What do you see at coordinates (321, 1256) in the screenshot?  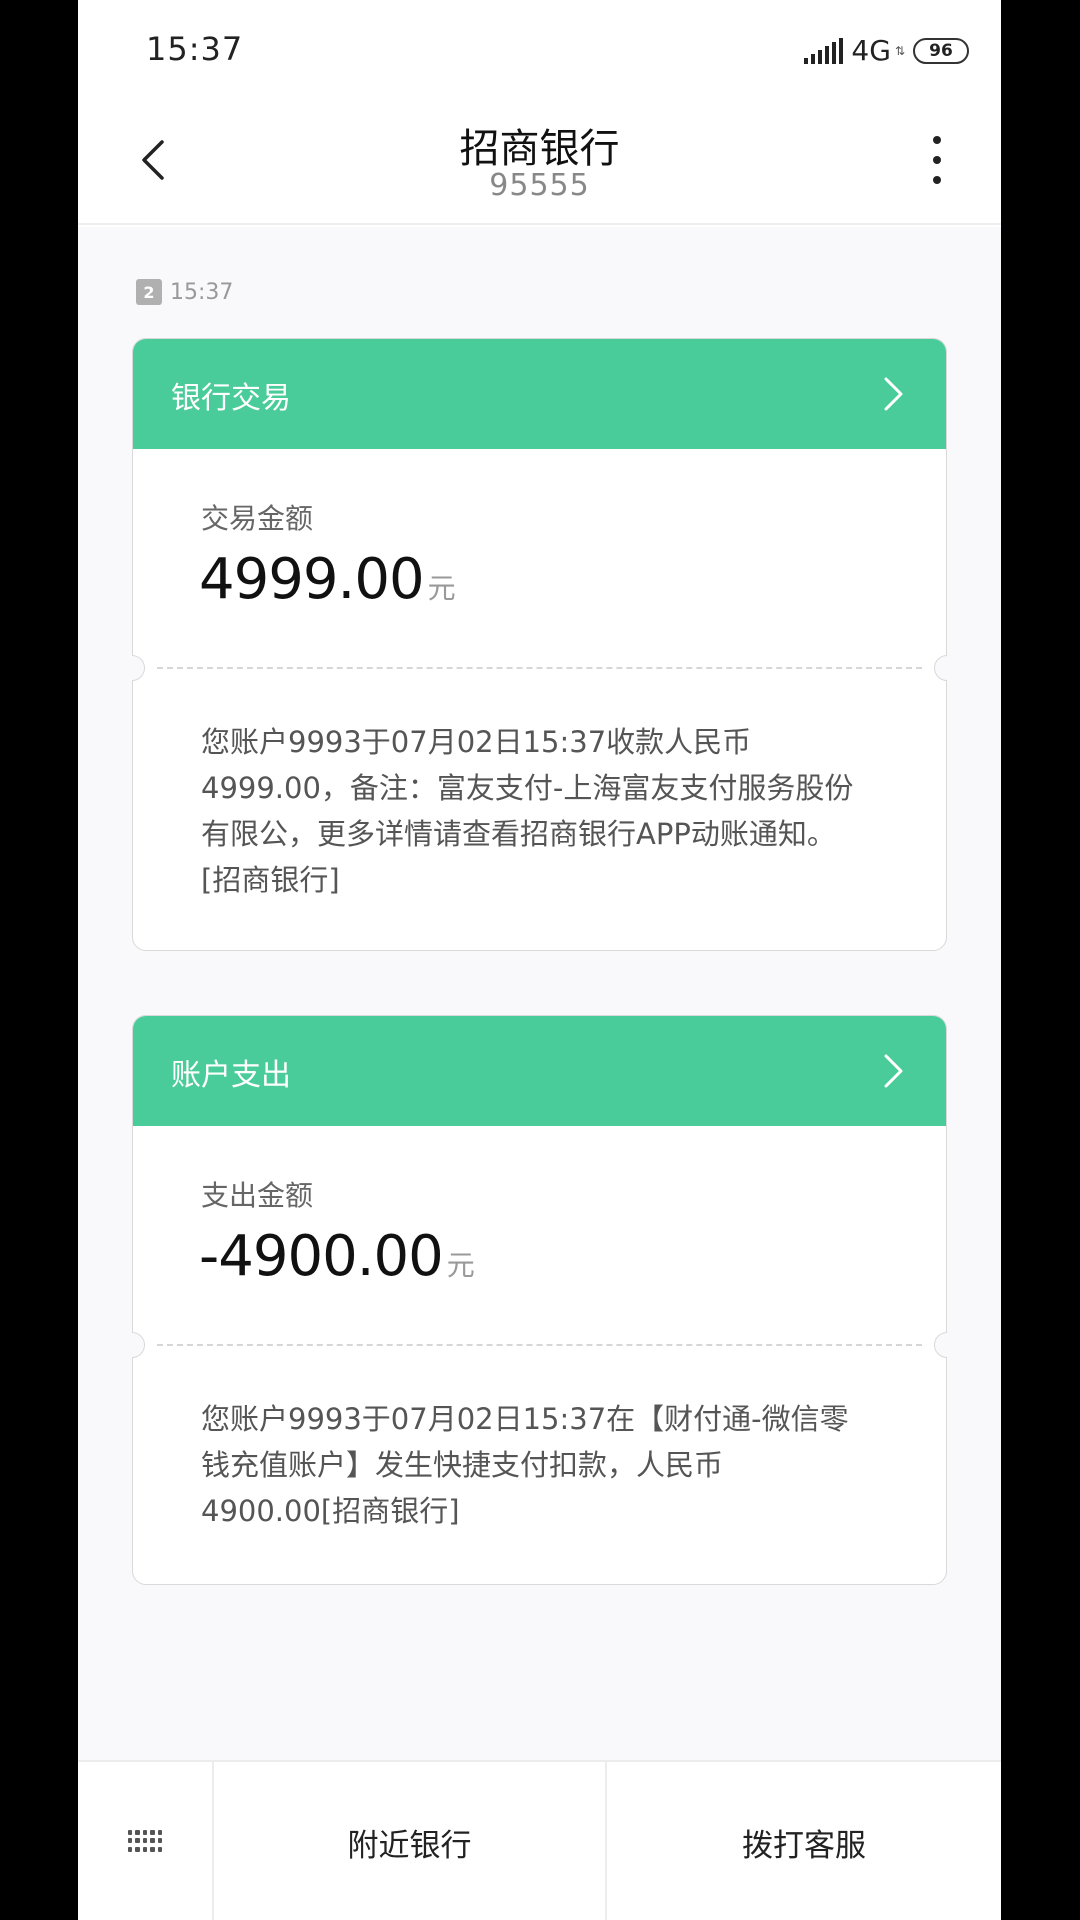 I see `amount-number: -4900.00` at bounding box center [321, 1256].